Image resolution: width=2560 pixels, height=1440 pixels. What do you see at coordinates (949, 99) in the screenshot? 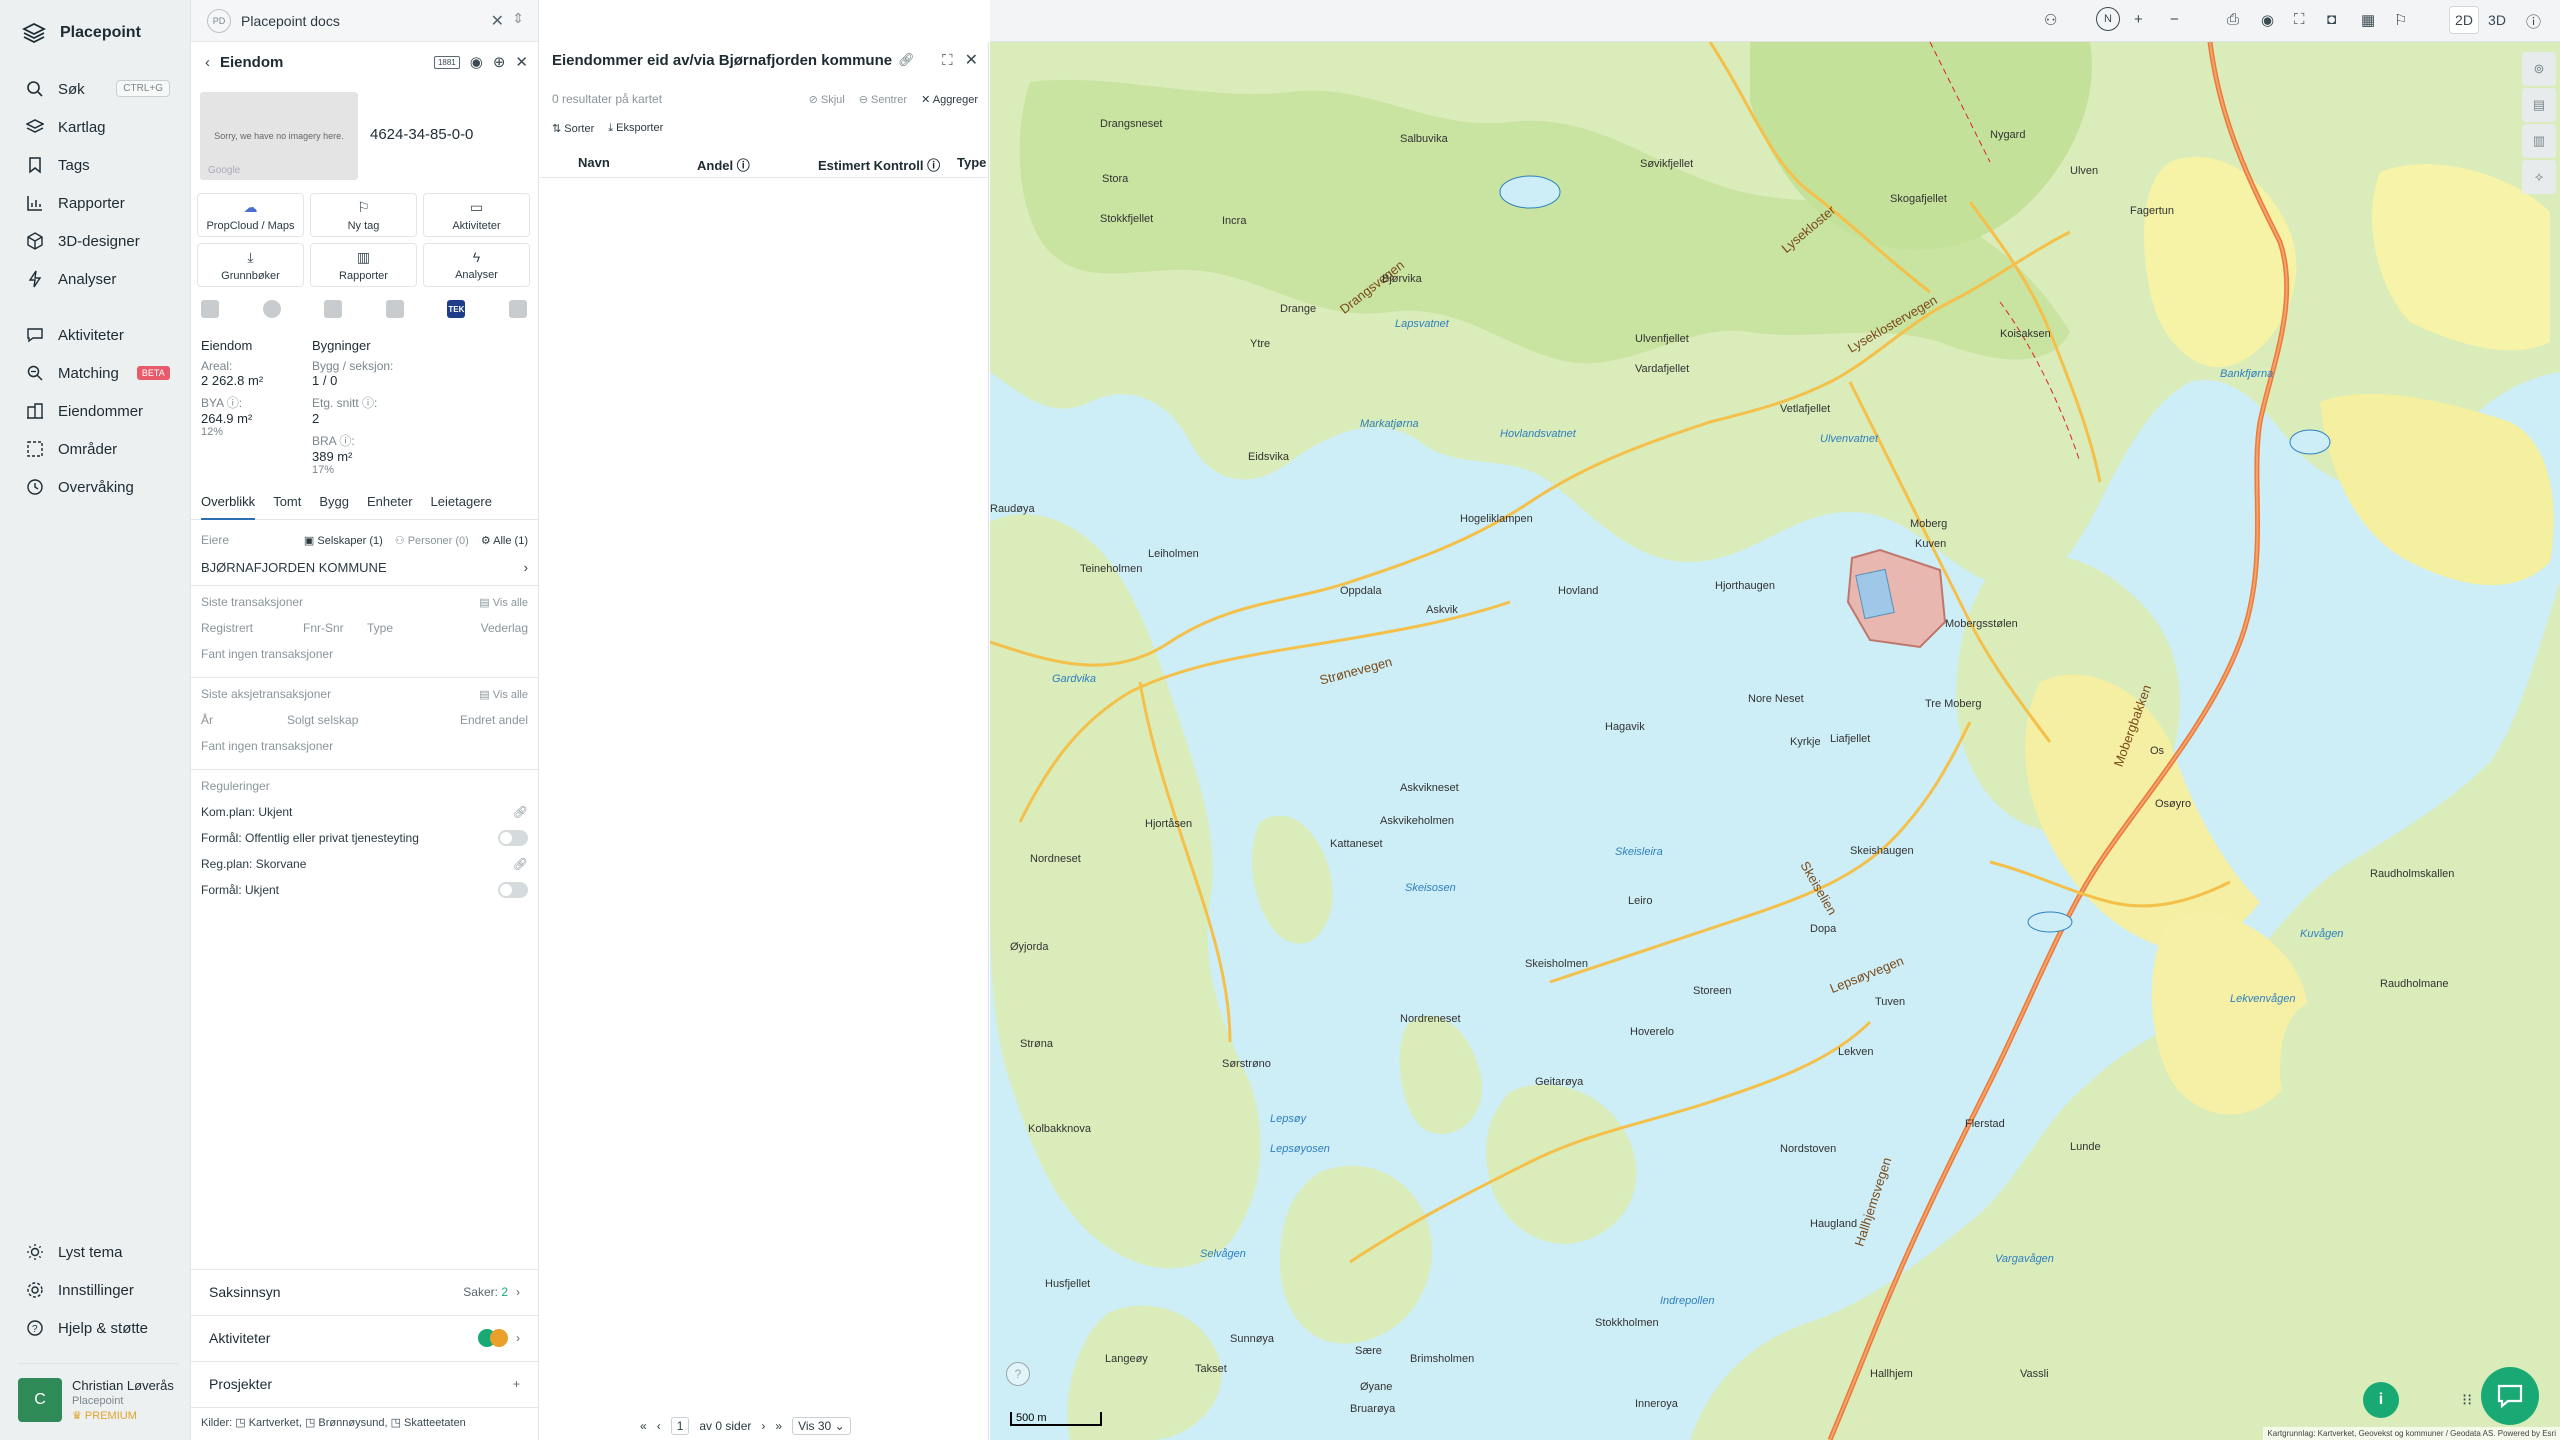
I see `aggregate-button: ✕ Aggreger` at bounding box center [949, 99].